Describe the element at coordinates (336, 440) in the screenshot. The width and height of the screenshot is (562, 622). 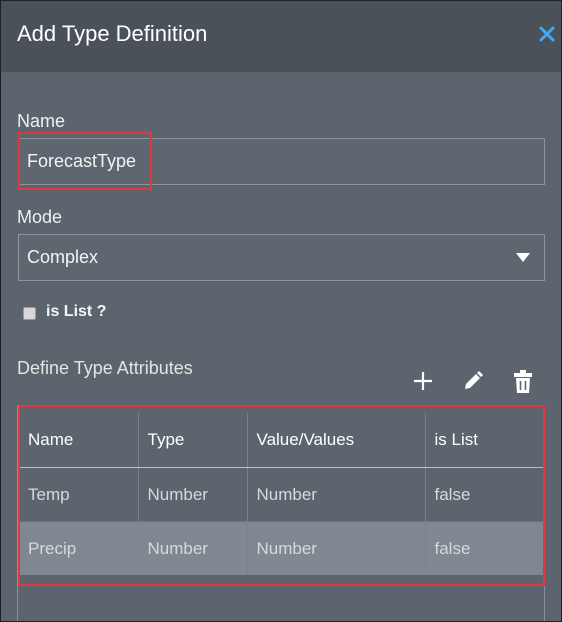
I see `column-header-values: Value/Values` at that location.